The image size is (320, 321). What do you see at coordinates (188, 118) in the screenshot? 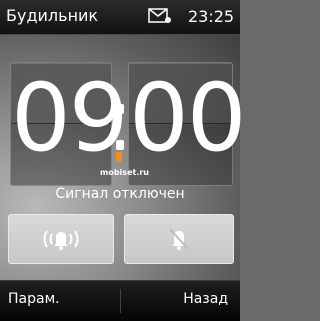
I see `alarm-minutes: 00` at bounding box center [188, 118].